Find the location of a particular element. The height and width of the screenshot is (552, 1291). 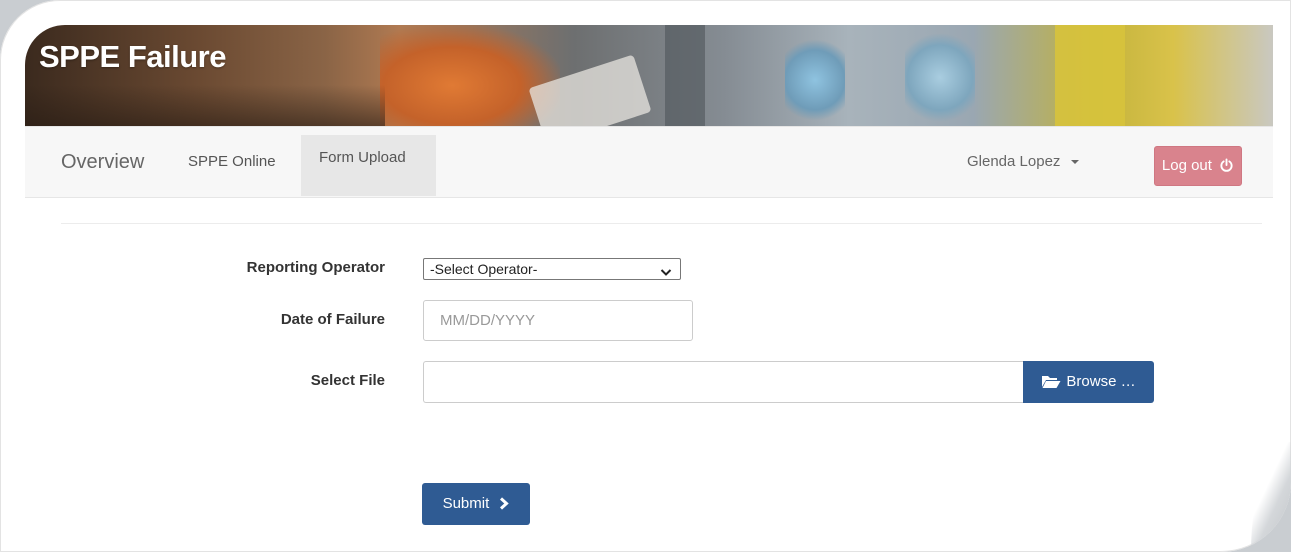

submit-button: Submit is located at coordinates (476, 504).